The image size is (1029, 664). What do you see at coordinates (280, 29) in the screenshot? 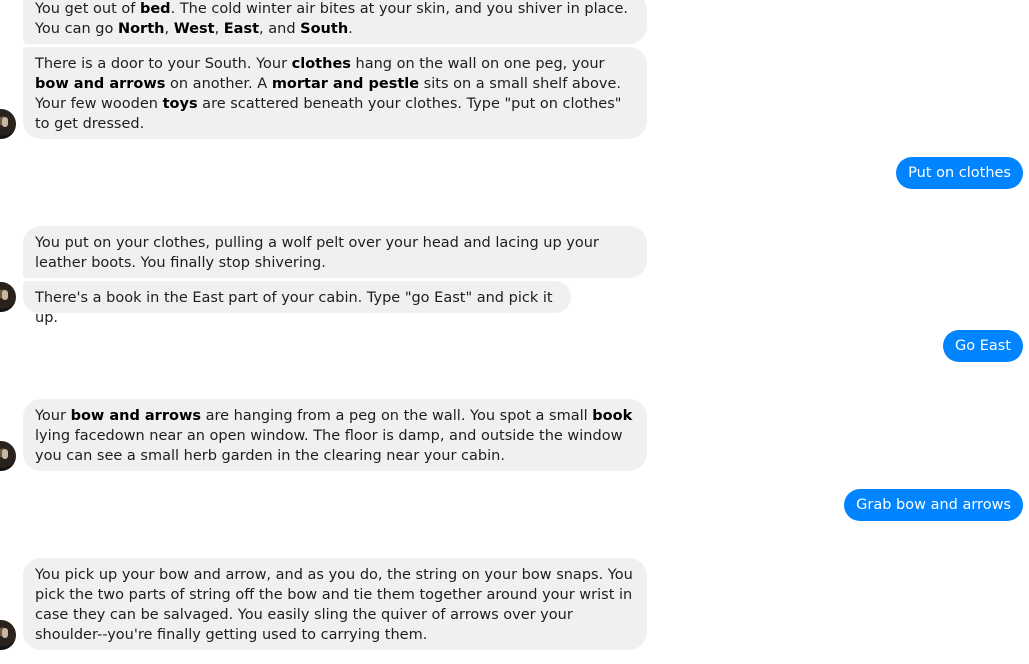
I see `message-text: , and` at bounding box center [280, 29].